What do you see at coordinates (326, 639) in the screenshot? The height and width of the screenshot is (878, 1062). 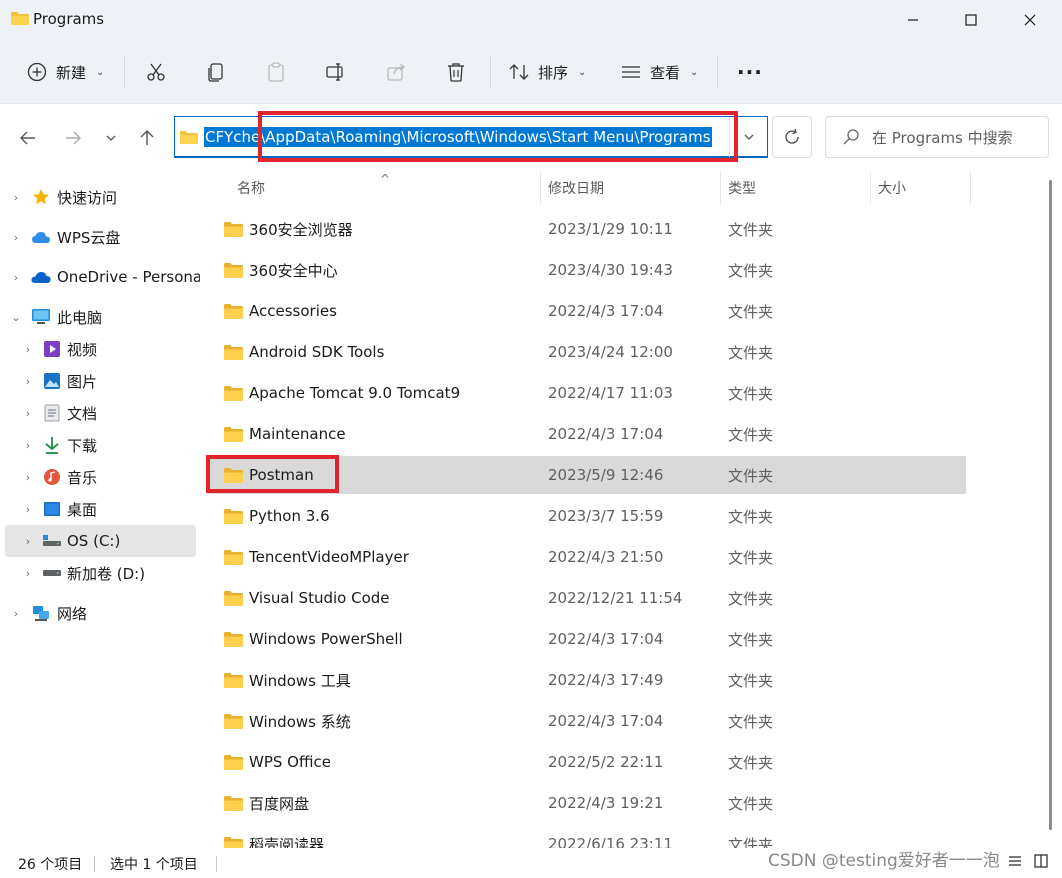 I see `file-name: Windows PowerShell` at bounding box center [326, 639].